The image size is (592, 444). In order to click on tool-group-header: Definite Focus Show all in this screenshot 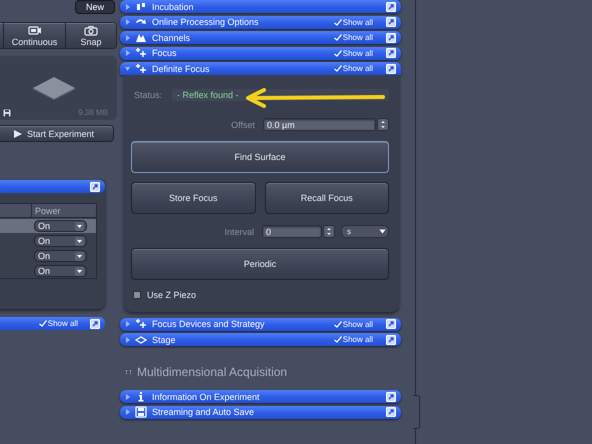, I will do `click(260, 68)`.